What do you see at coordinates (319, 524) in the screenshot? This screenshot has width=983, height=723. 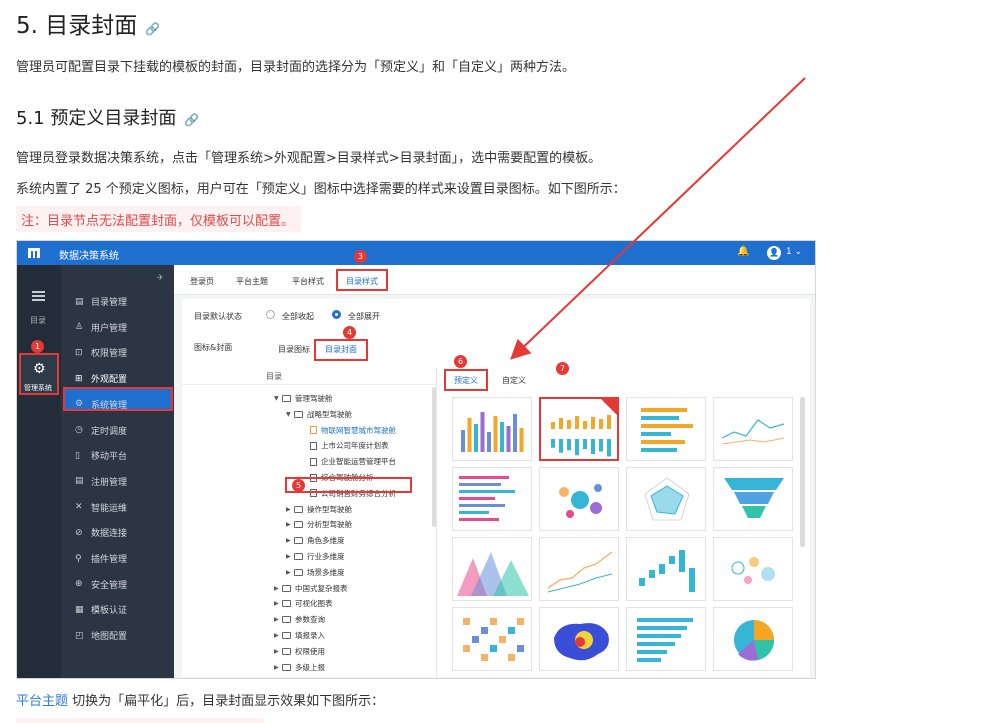 I see `tree-node: ▶ 分析型驾驶舱` at bounding box center [319, 524].